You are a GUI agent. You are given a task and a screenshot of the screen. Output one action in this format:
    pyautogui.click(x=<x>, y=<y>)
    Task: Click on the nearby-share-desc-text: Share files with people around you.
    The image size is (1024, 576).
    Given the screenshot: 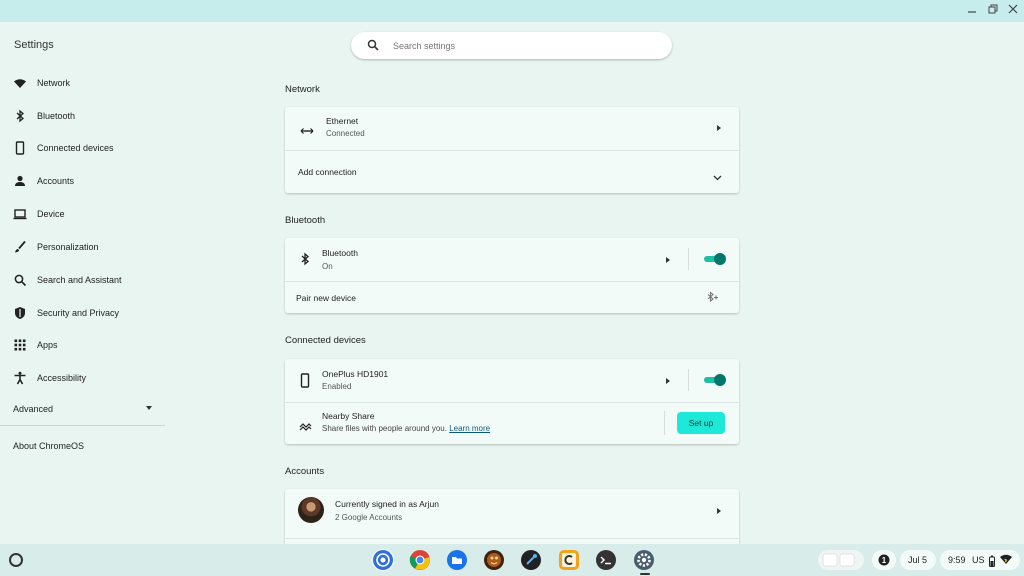 What is the action you would take?
    pyautogui.click(x=384, y=428)
    